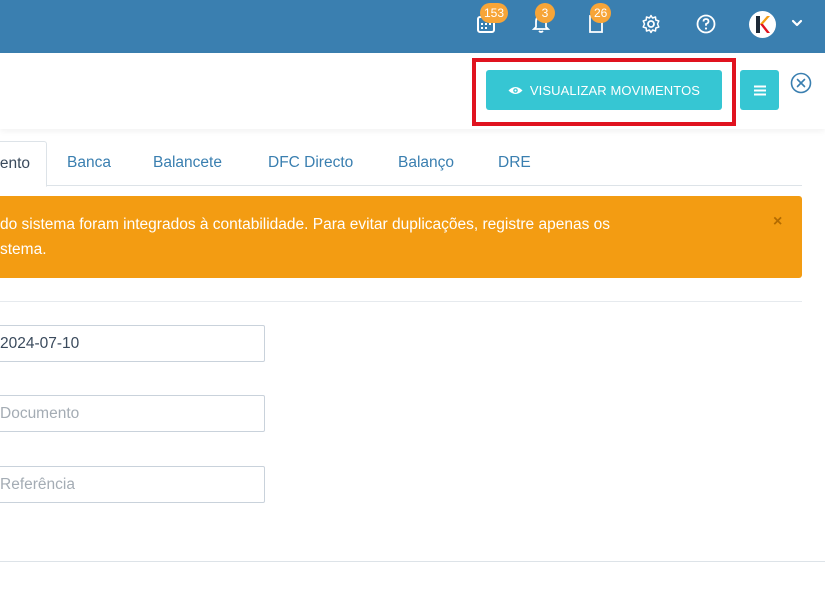 The height and width of the screenshot is (609, 825). I want to click on tab-lancamento: ento, so click(23, 164).